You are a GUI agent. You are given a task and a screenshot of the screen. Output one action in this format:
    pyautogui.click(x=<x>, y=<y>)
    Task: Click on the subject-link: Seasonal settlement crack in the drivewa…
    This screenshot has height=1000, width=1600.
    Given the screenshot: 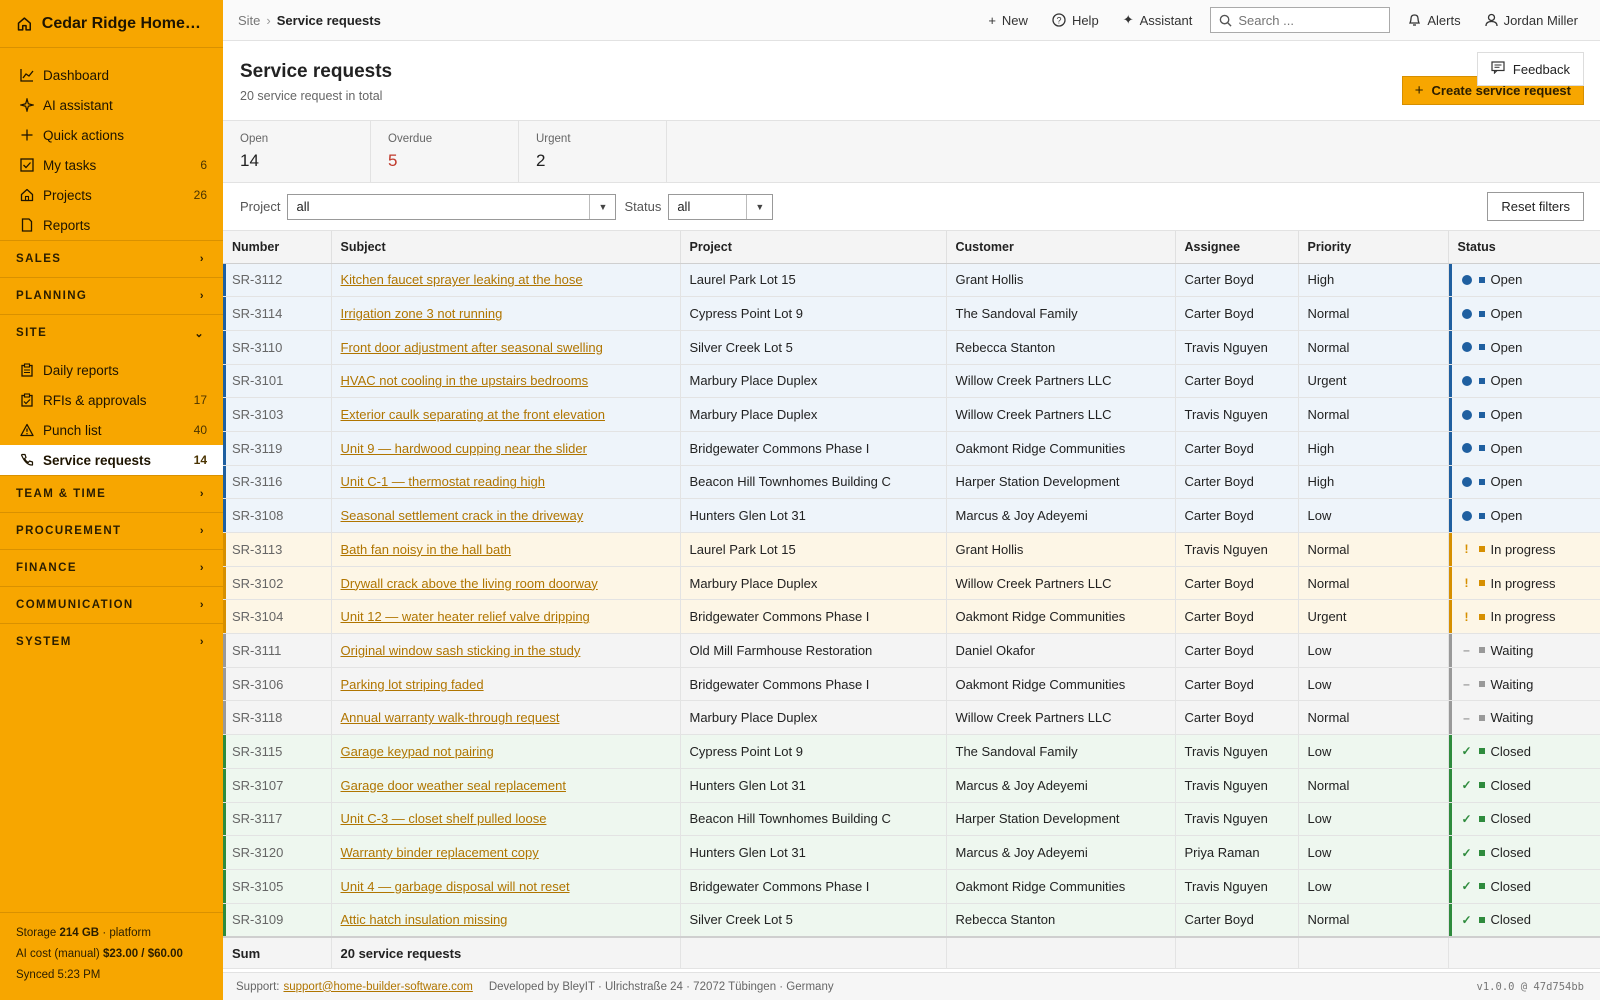 What is the action you would take?
    pyautogui.click(x=462, y=515)
    